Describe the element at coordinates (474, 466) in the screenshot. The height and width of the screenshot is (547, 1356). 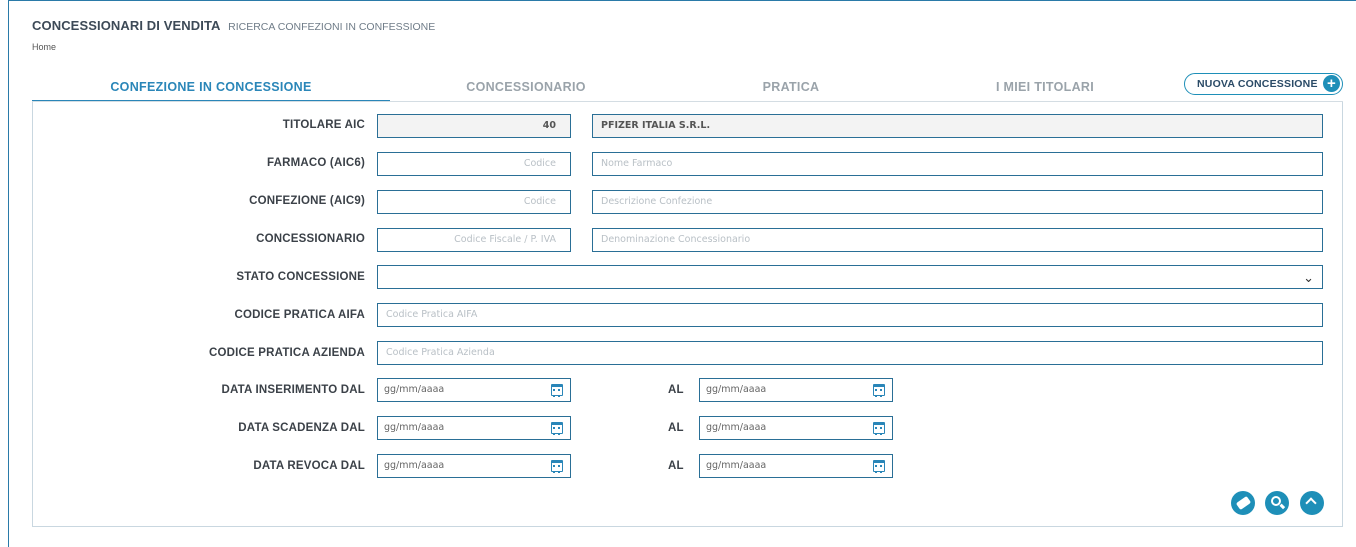
I see `data-revoca-from-input: gg/mm/aaaa` at that location.